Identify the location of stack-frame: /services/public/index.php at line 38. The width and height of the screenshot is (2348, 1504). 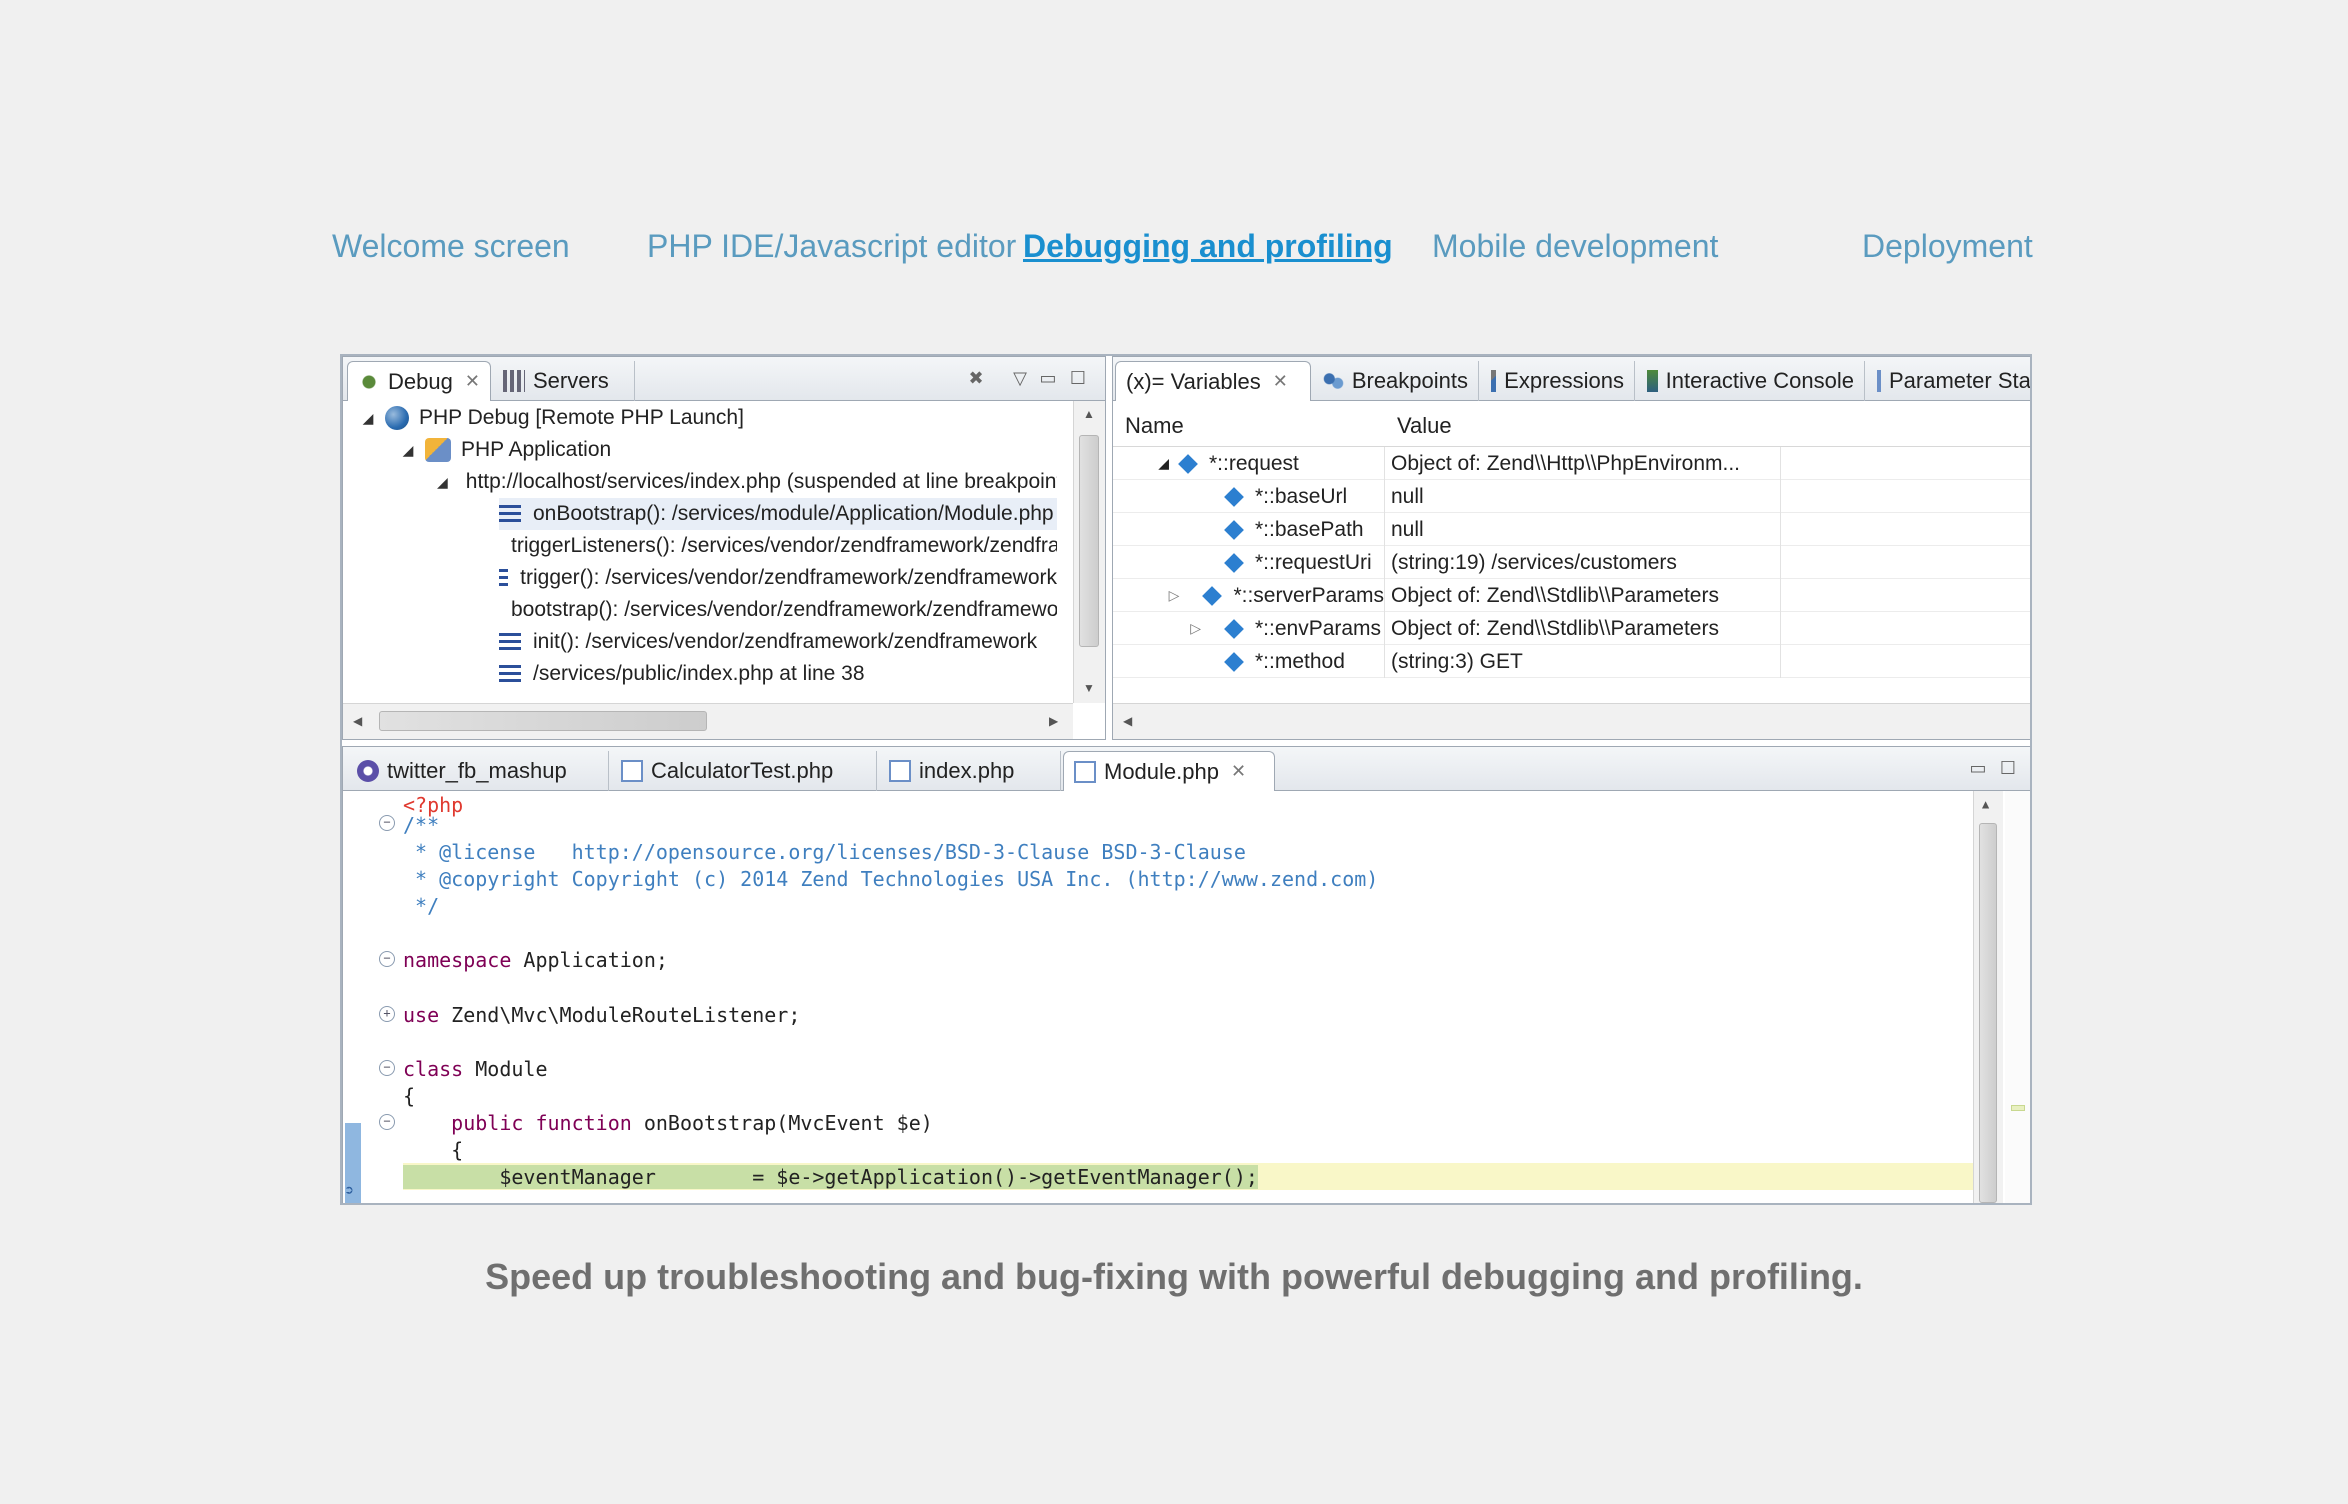
(778, 674).